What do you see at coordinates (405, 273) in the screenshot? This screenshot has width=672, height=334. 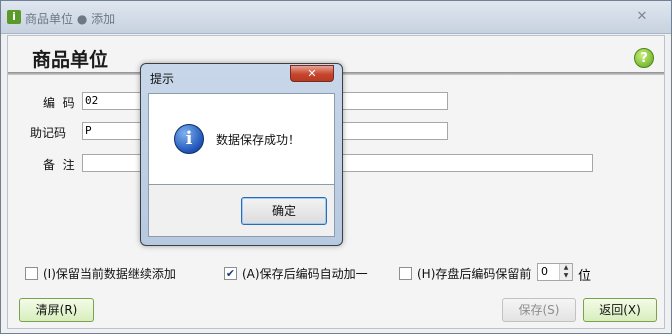 I see `keep-prefix-checkbox` at bounding box center [405, 273].